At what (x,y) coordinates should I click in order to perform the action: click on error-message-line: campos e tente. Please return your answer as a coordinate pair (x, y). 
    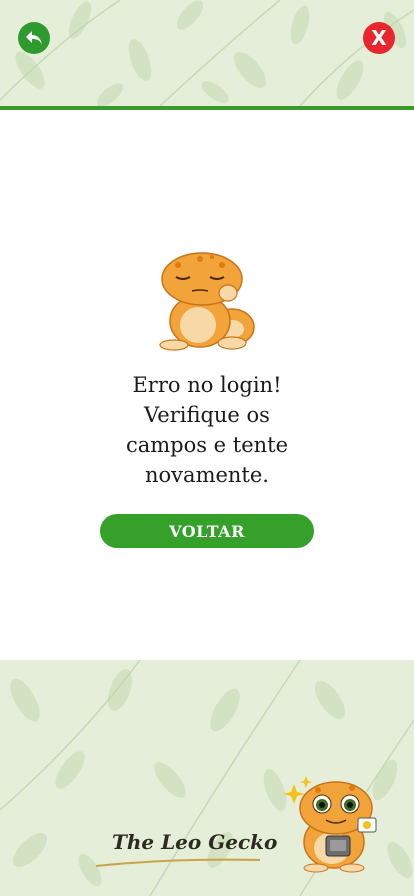
    Looking at the image, I should click on (207, 445).